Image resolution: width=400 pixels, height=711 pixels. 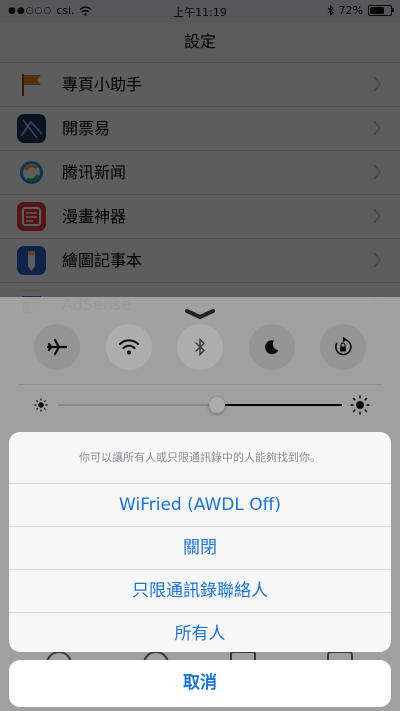 I want to click on option-off: 關閉, so click(x=200, y=548).